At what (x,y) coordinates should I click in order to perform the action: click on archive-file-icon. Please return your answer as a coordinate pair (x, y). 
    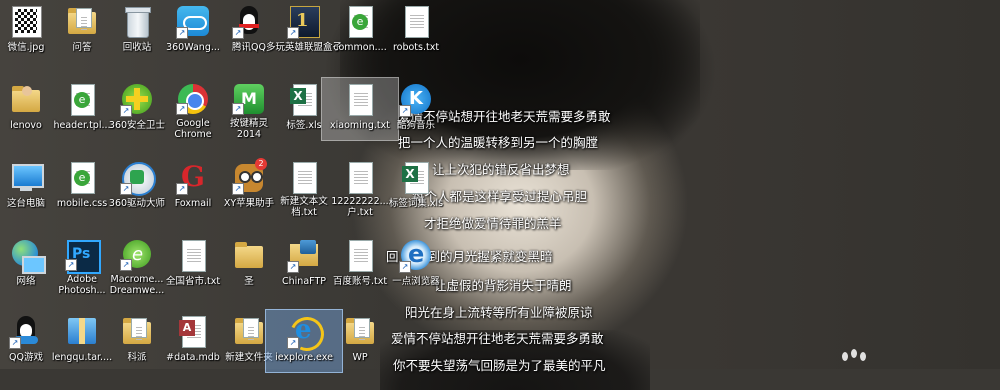
    Looking at the image, I should click on (82, 332).